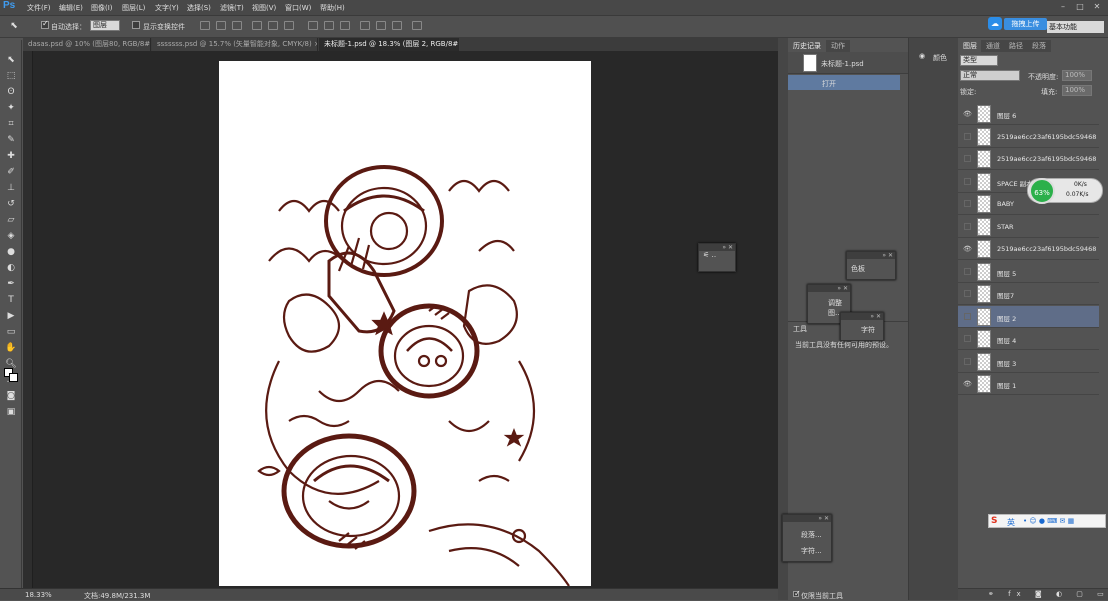  I want to click on layer-row: 图层 2, so click(1028, 316).